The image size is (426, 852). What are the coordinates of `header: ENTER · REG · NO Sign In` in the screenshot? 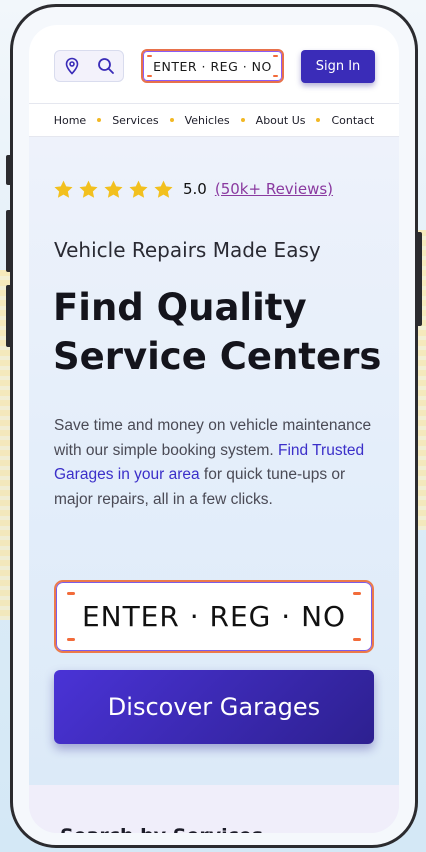 It's located at (214, 64).